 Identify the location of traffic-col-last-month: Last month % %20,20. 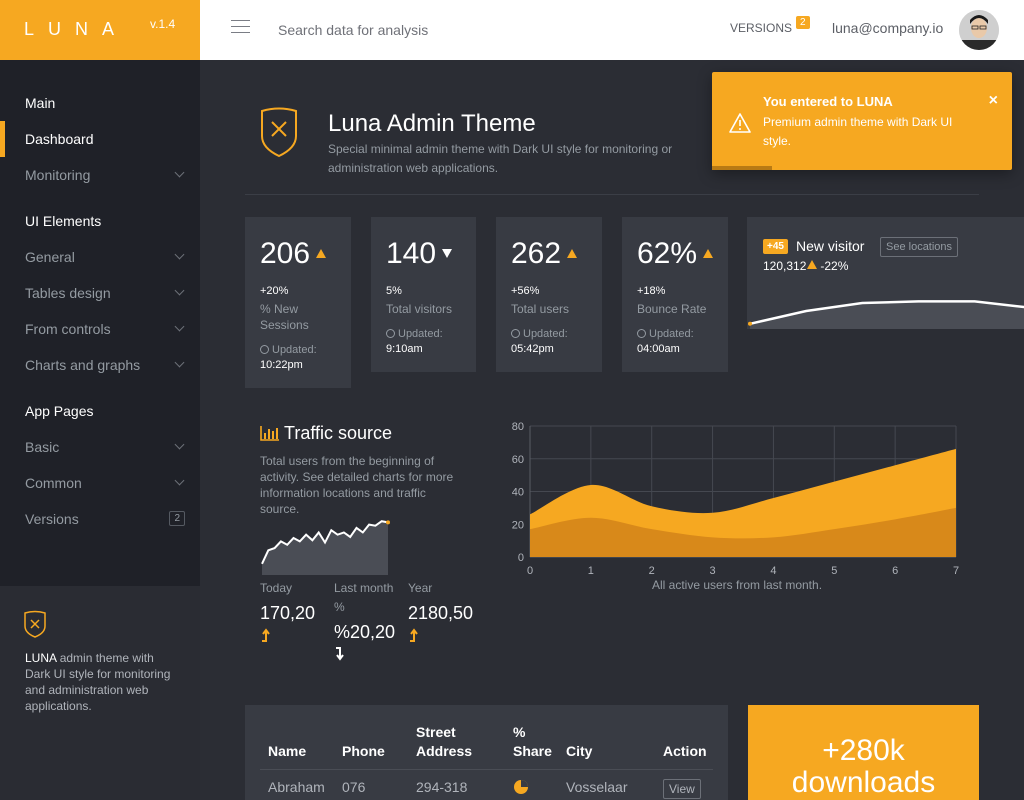
(368, 620).